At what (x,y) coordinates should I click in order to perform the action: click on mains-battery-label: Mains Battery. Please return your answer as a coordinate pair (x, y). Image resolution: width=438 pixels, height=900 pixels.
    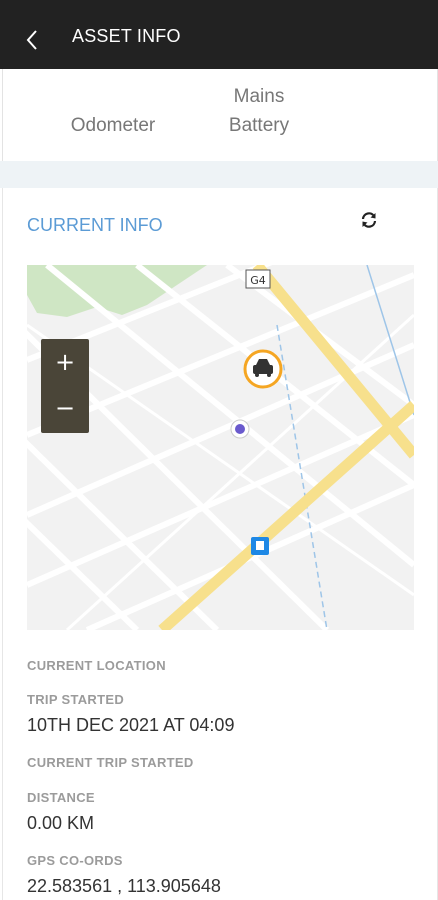
    Looking at the image, I should click on (259, 111).